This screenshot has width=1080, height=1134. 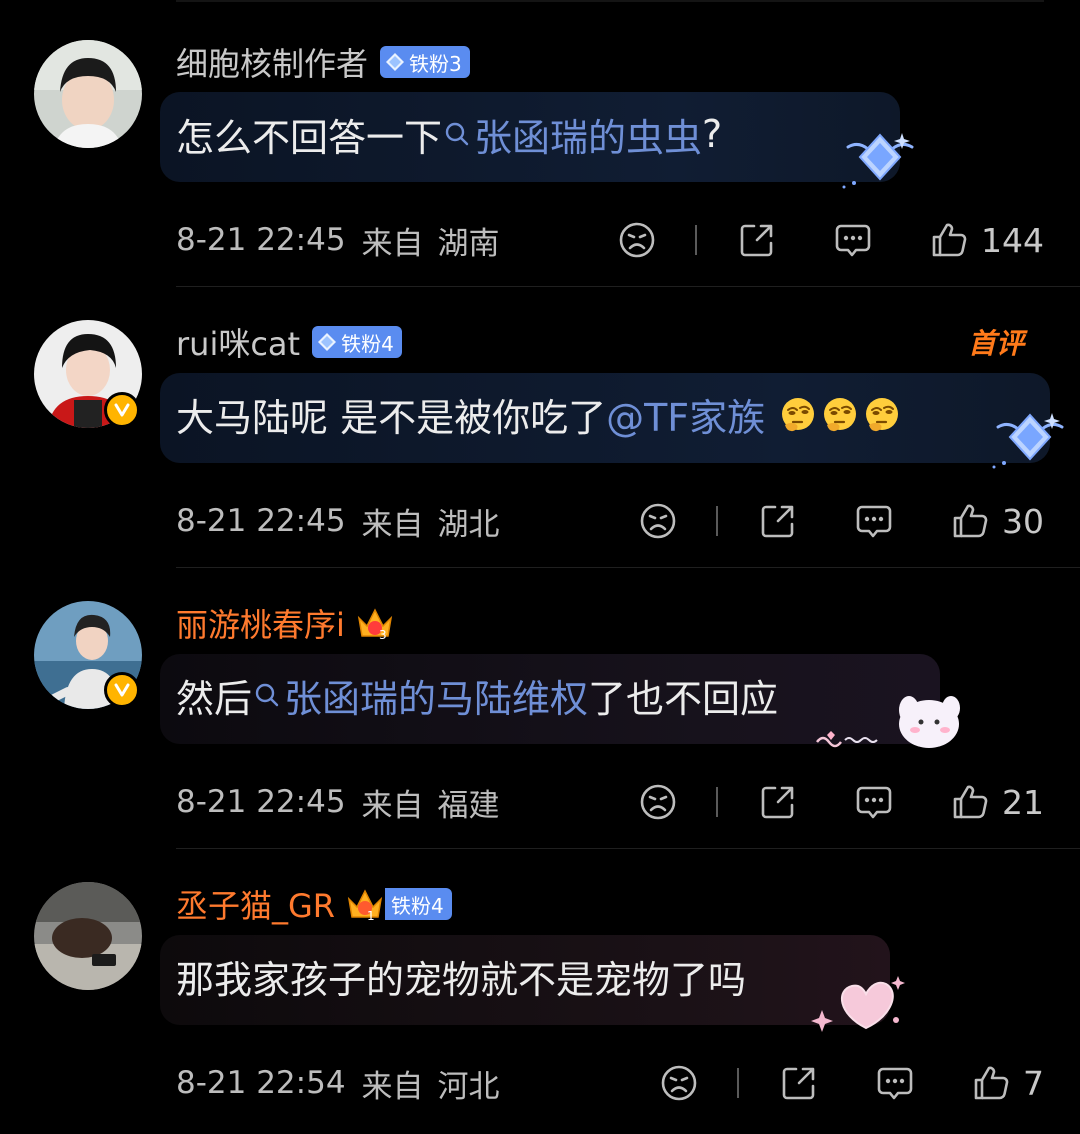 What do you see at coordinates (610, 1083) in the screenshot?
I see `meta-row: 8-21 22:54 来自 河北 7` at bounding box center [610, 1083].